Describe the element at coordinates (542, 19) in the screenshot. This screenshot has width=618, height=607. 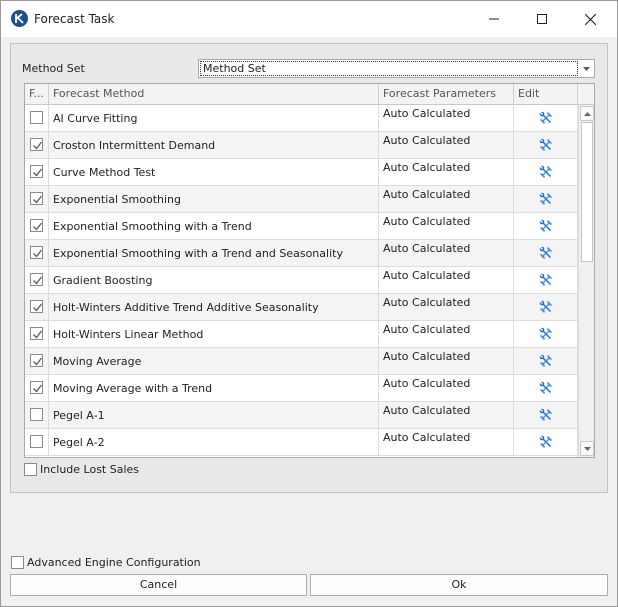
I see `maximize-button` at that location.